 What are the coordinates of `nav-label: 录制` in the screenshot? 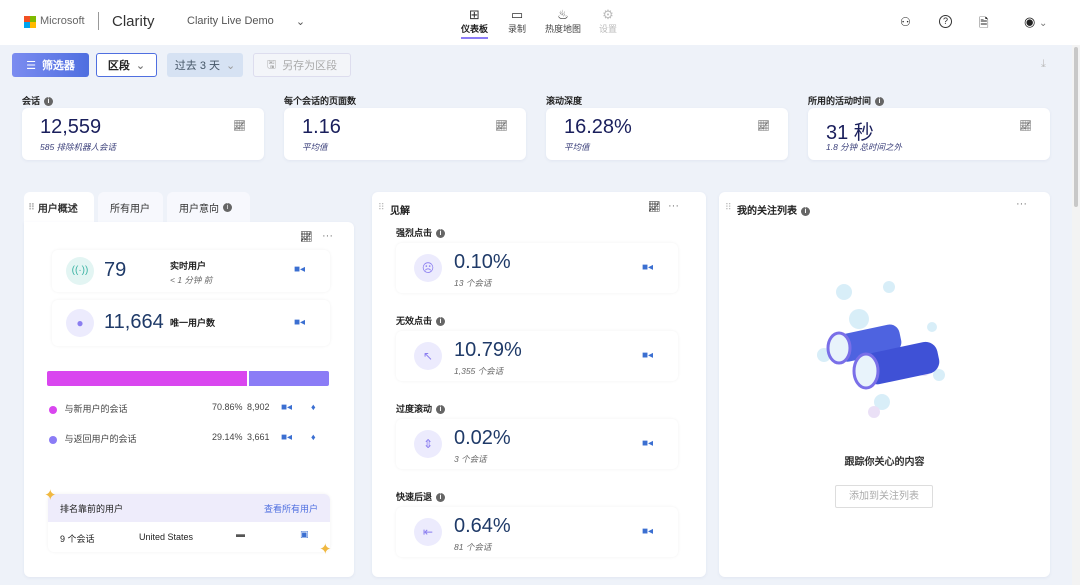 It's located at (517, 29).